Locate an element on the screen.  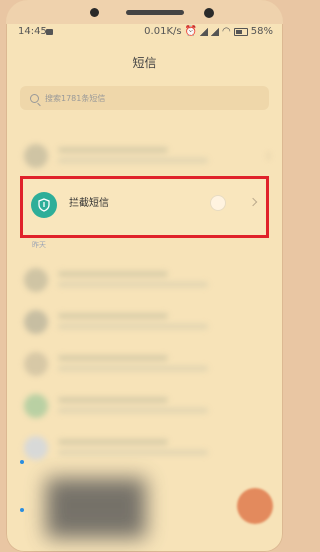
signal-icon is located at coordinates (204, 31).